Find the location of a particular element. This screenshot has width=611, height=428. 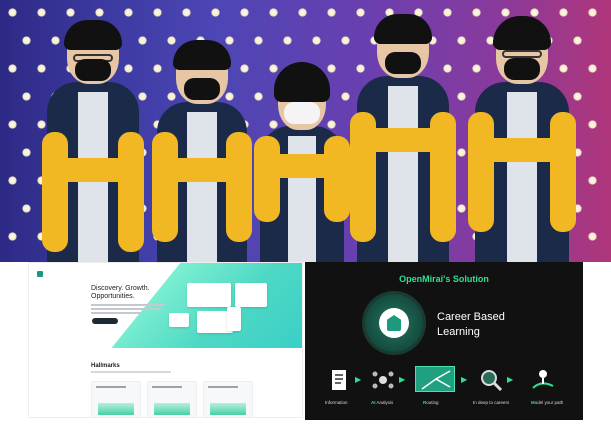

hallmarks-subtitle is located at coordinates (131, 372).